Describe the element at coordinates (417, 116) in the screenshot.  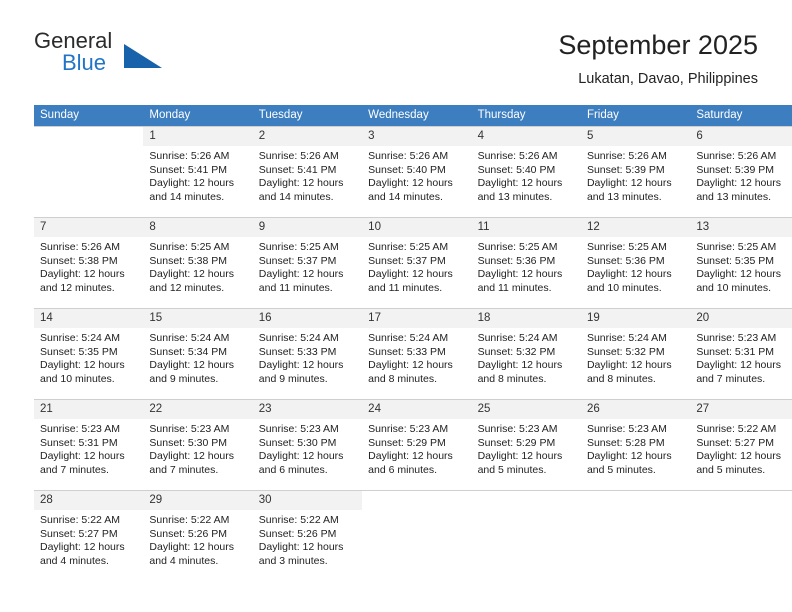
I see `weekday-header-wednesday: Wednesday` at that location.